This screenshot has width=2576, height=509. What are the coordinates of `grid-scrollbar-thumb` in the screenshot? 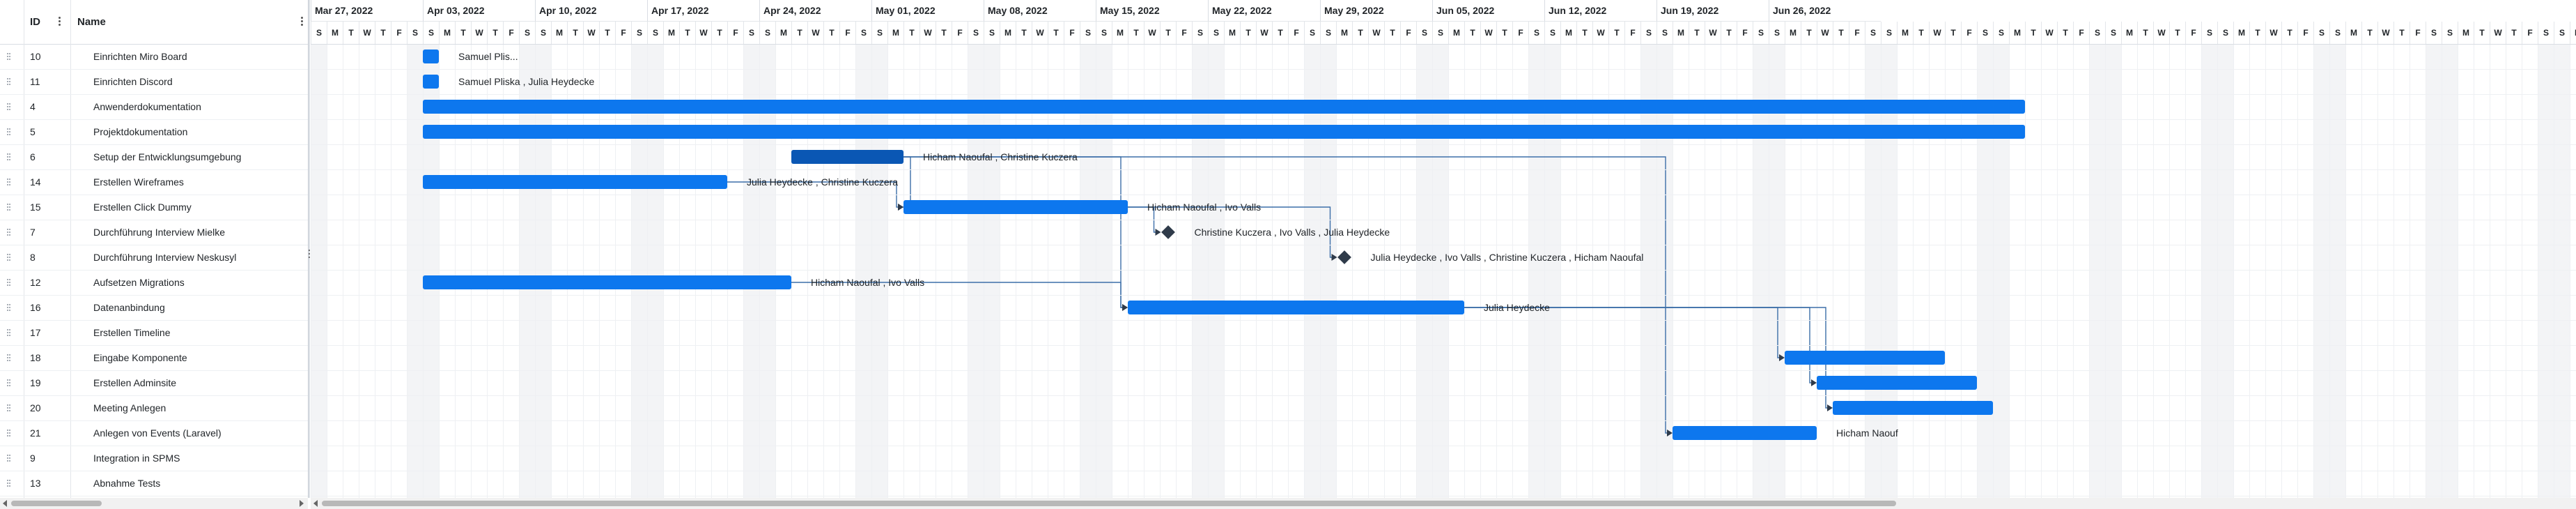 It's located at (56, 503).